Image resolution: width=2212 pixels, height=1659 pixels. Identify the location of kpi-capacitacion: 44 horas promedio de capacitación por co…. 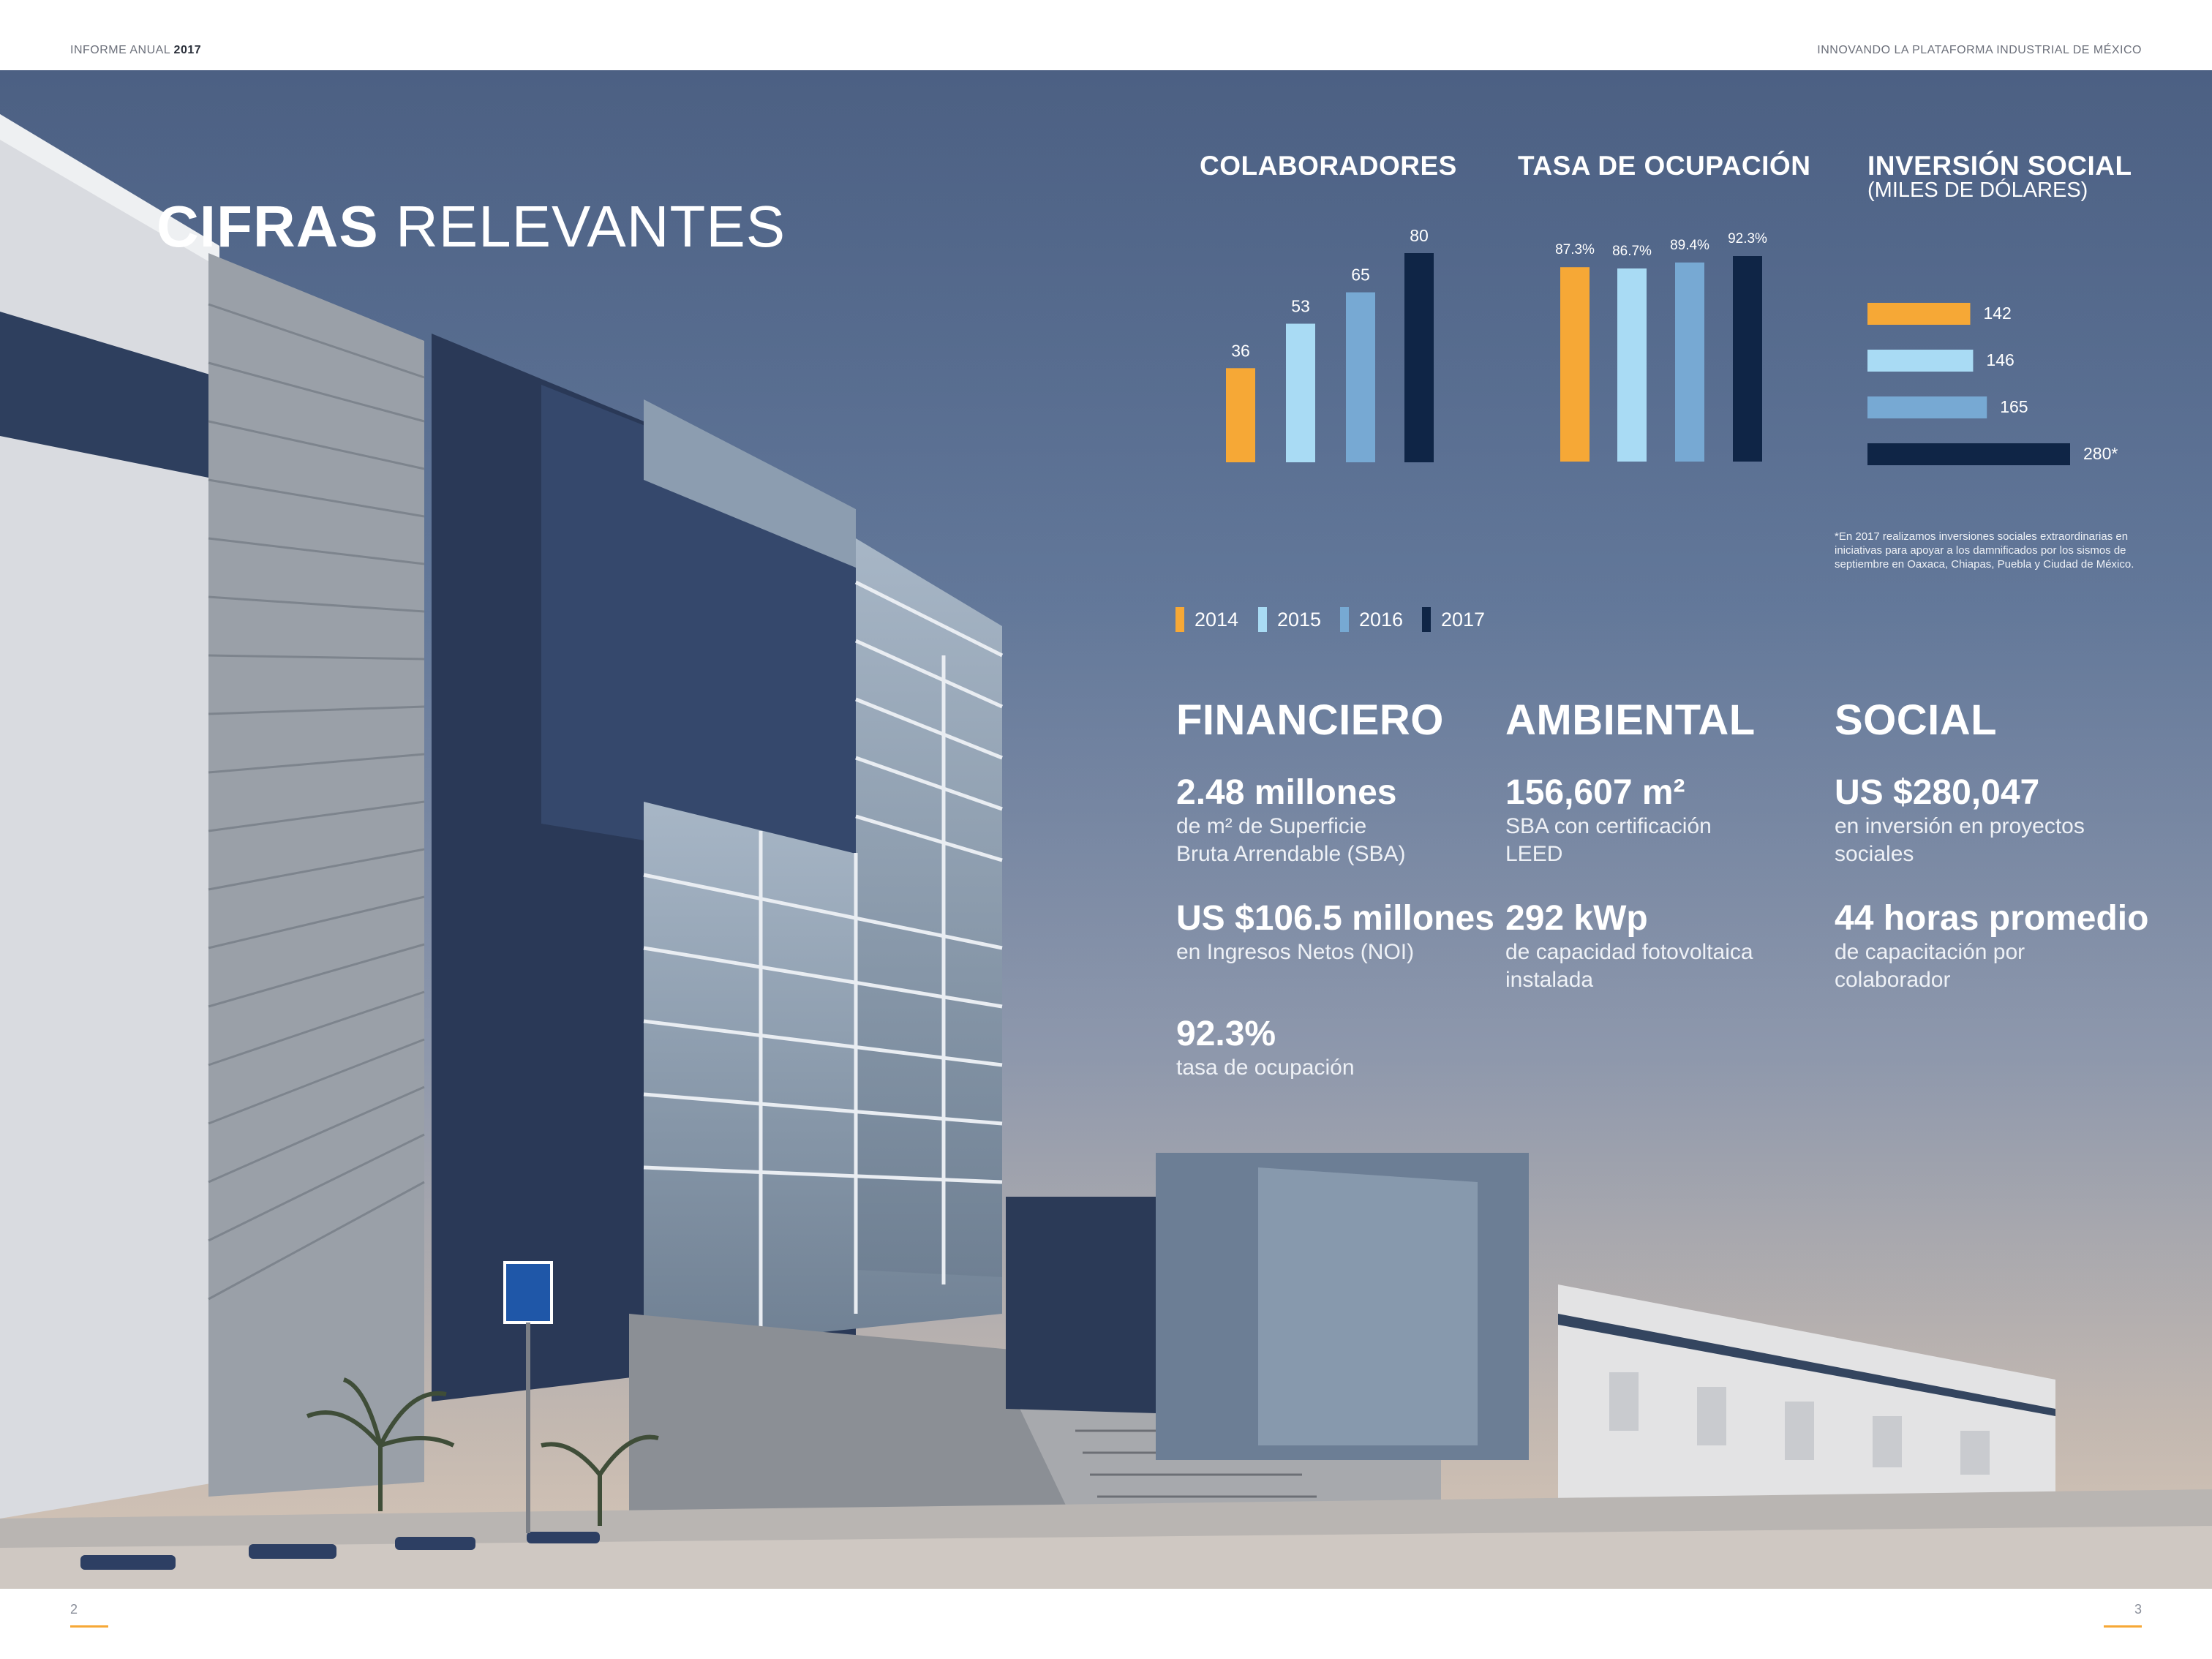
(1991, 945).